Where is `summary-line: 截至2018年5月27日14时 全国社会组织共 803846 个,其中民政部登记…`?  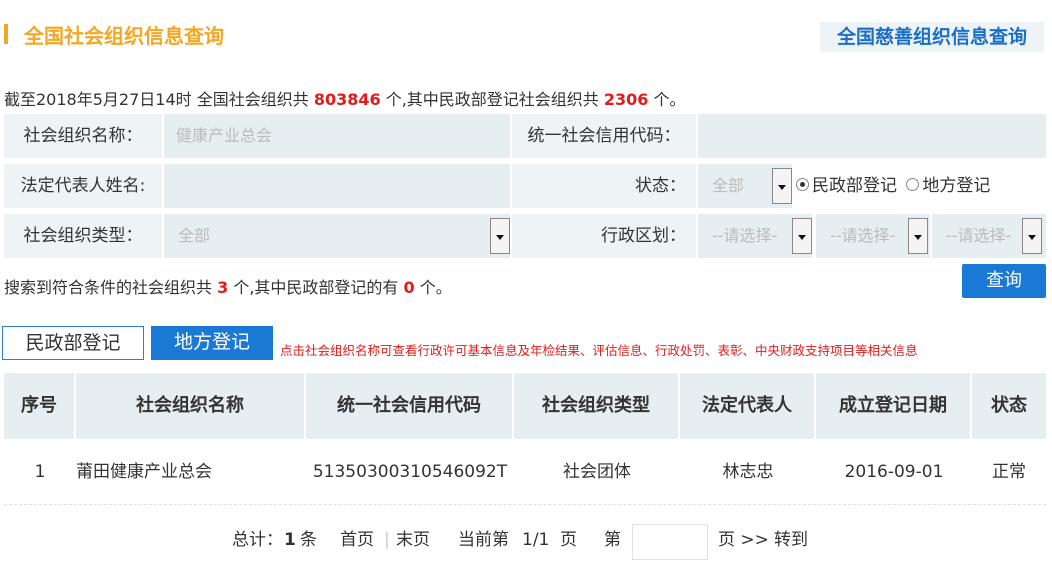 summary-line: 截至2018年5月27日14时 全国社会组织共 803846 个,其中民政部登记… is located at coordinates (345, 98).